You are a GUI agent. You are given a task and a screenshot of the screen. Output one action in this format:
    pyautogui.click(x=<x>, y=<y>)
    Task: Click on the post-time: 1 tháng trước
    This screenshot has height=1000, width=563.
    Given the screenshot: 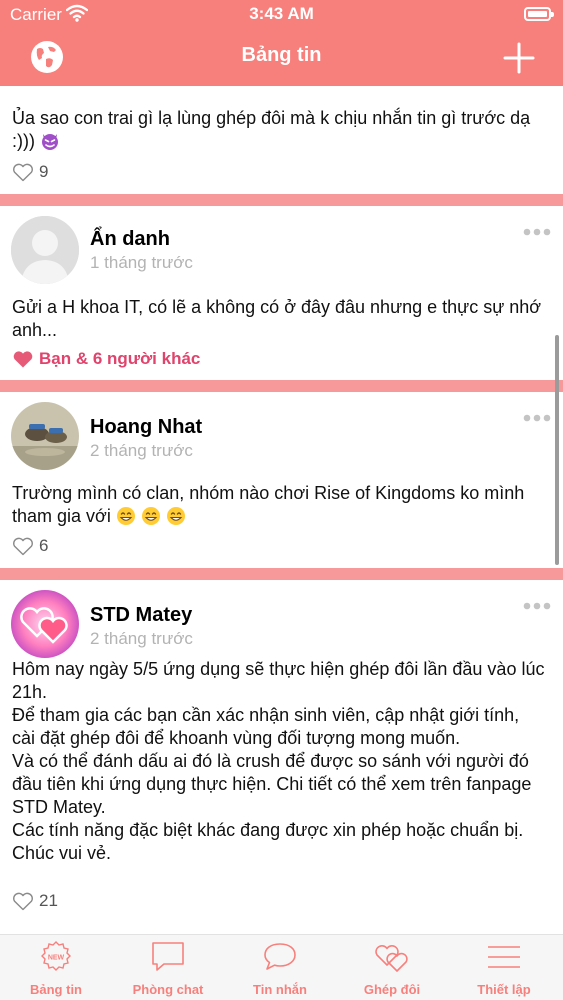 What is the action you would take?
    pyautogui.click(x=141, y=262)
    